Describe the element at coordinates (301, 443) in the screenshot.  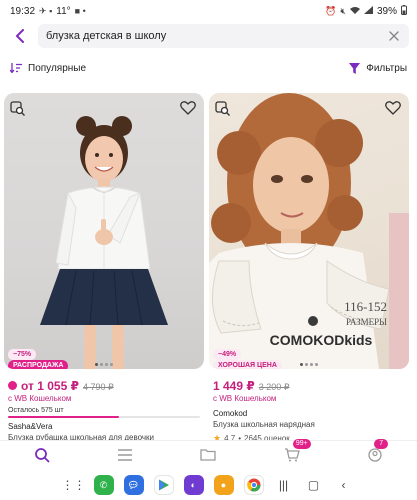
I see `cart-badge: 99+` at that location.